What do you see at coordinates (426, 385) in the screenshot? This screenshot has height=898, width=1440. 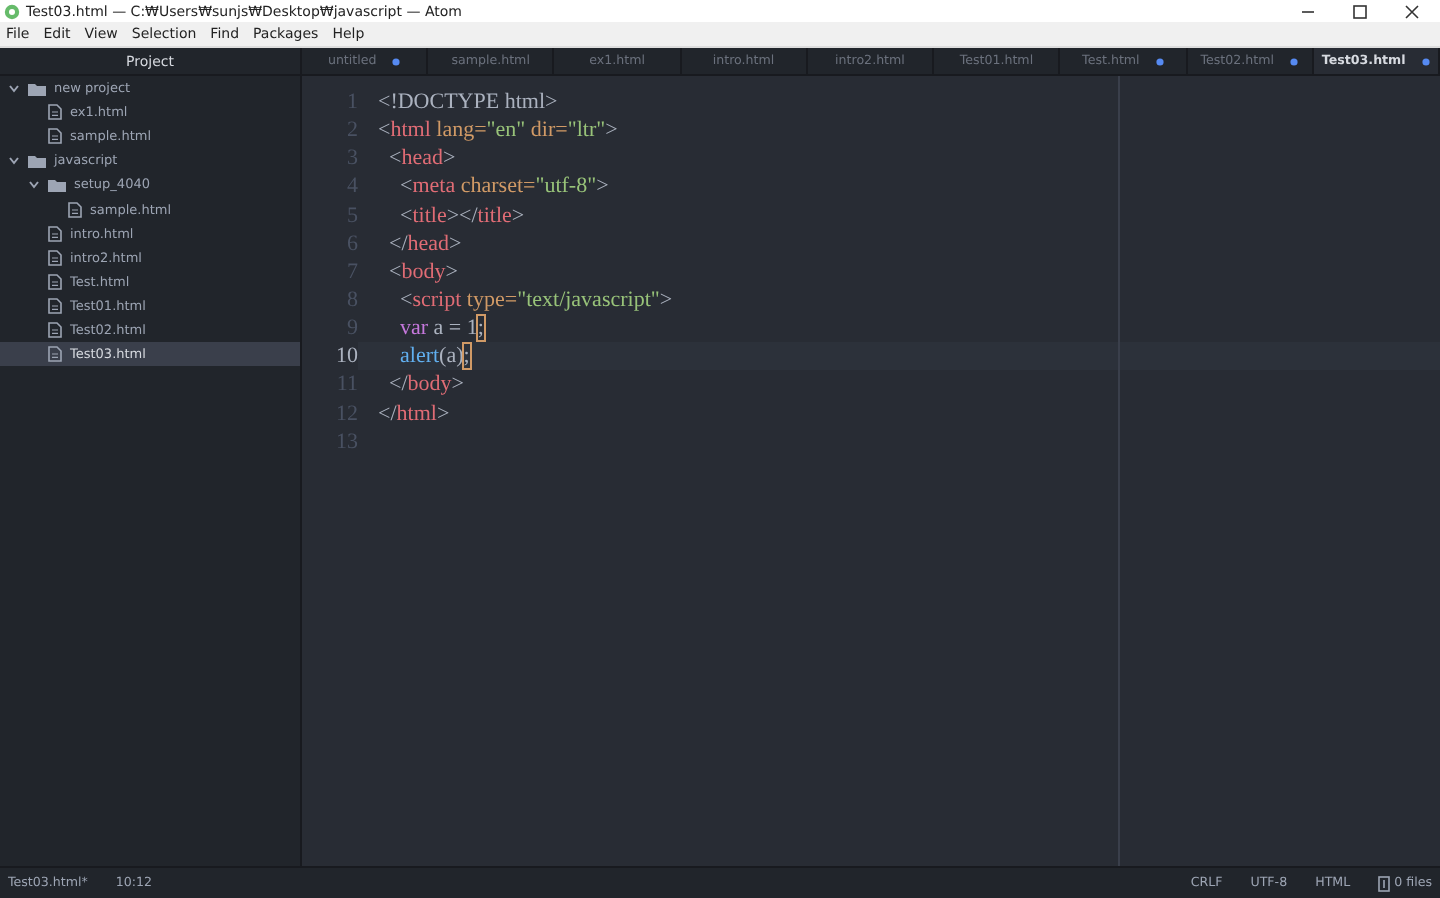 I see `code-line: </body>` at bounding box center [426, 385].